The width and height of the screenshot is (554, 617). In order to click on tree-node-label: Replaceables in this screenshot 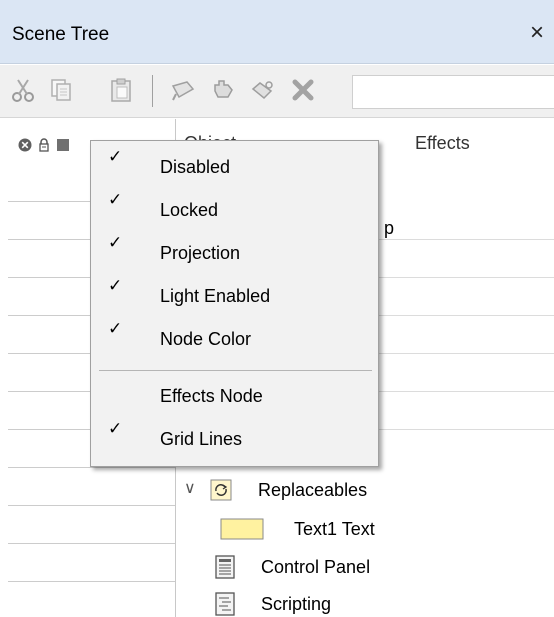, I will do `click(313, 490)`.